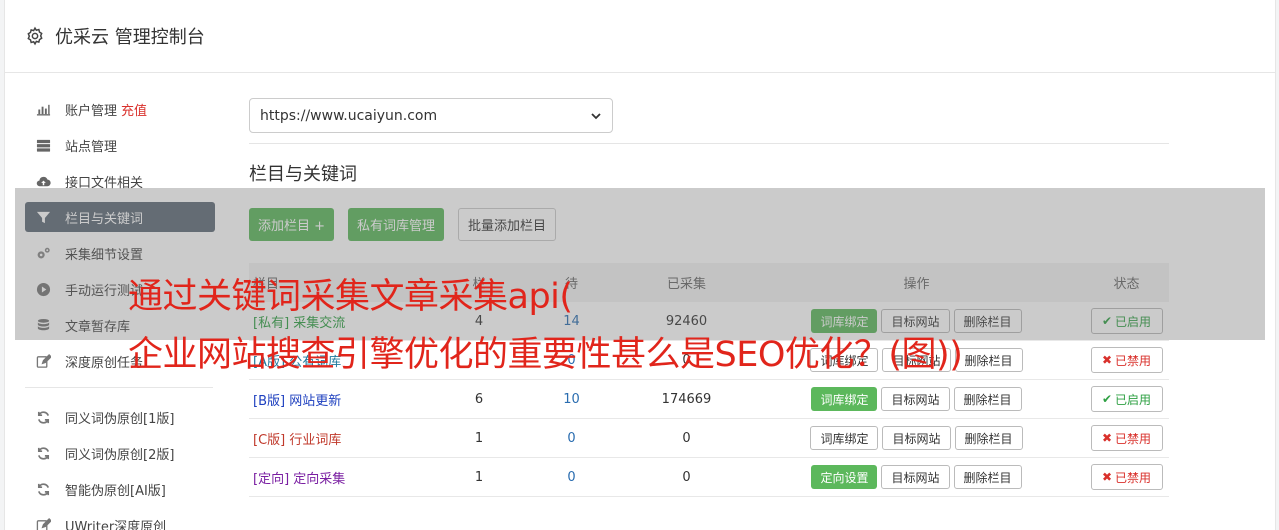  I want to click on recharge-link: 充值, so click(134, 109).